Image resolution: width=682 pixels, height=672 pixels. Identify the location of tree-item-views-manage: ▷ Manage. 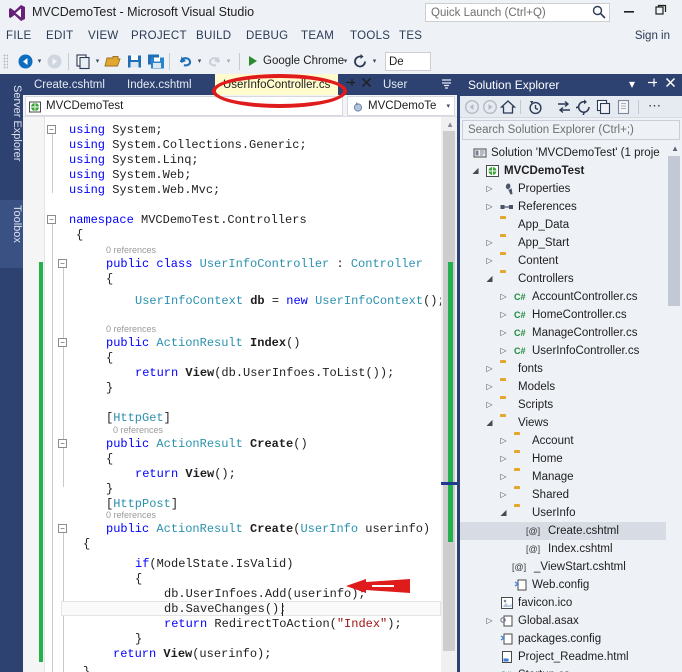
(563, 477).